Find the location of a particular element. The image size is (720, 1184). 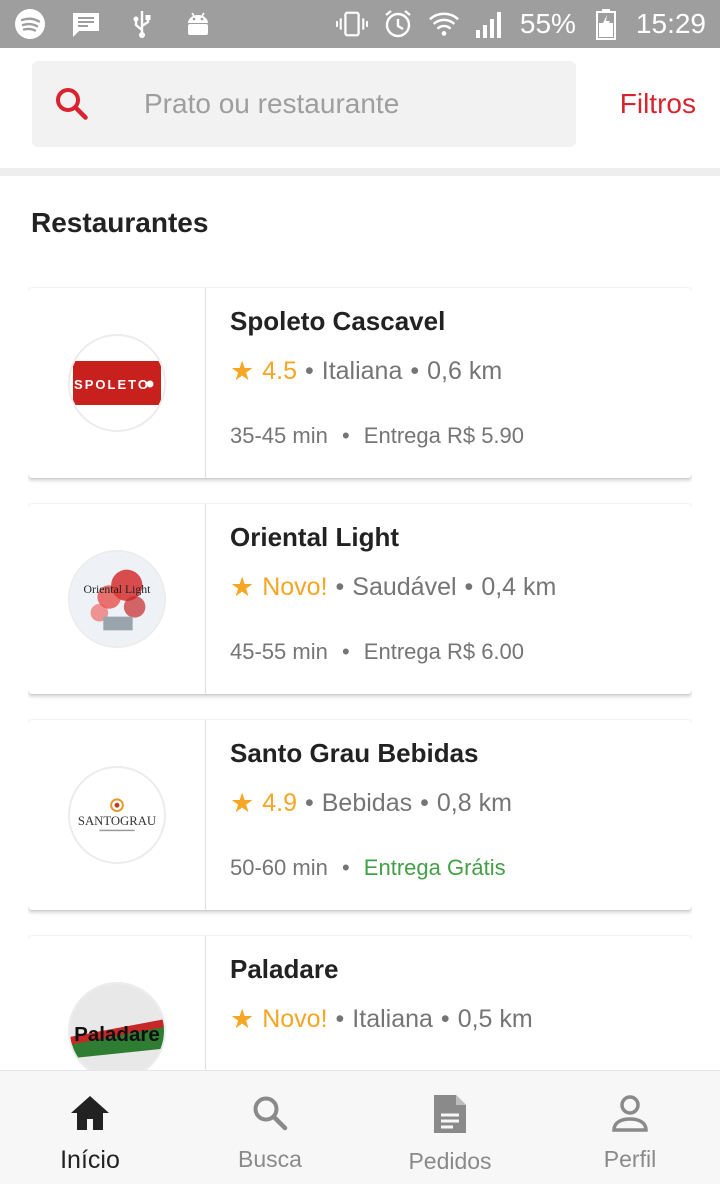

restaurant-name: Paladare is located at coordinates (284, 969).